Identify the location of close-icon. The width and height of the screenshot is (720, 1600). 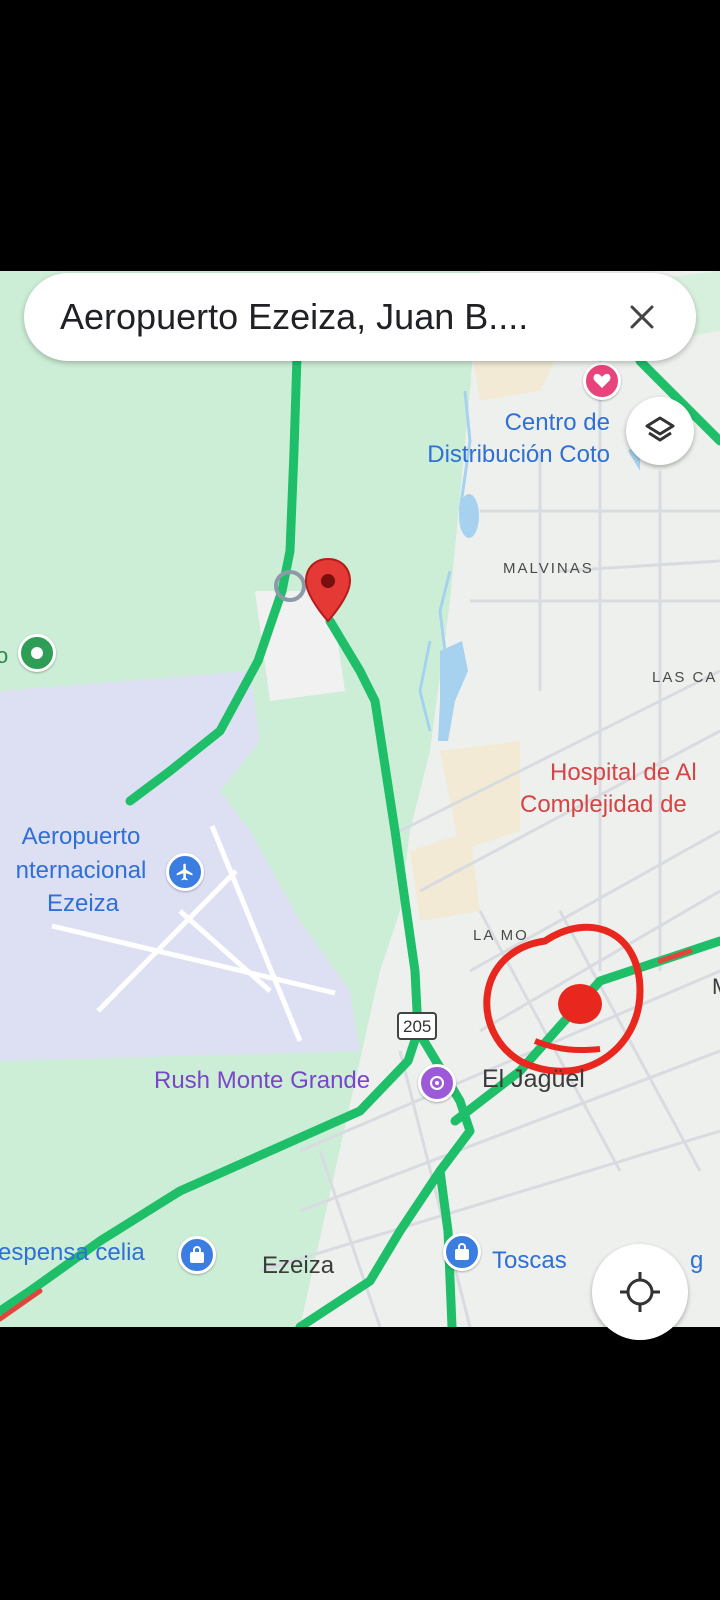
(642, 317).